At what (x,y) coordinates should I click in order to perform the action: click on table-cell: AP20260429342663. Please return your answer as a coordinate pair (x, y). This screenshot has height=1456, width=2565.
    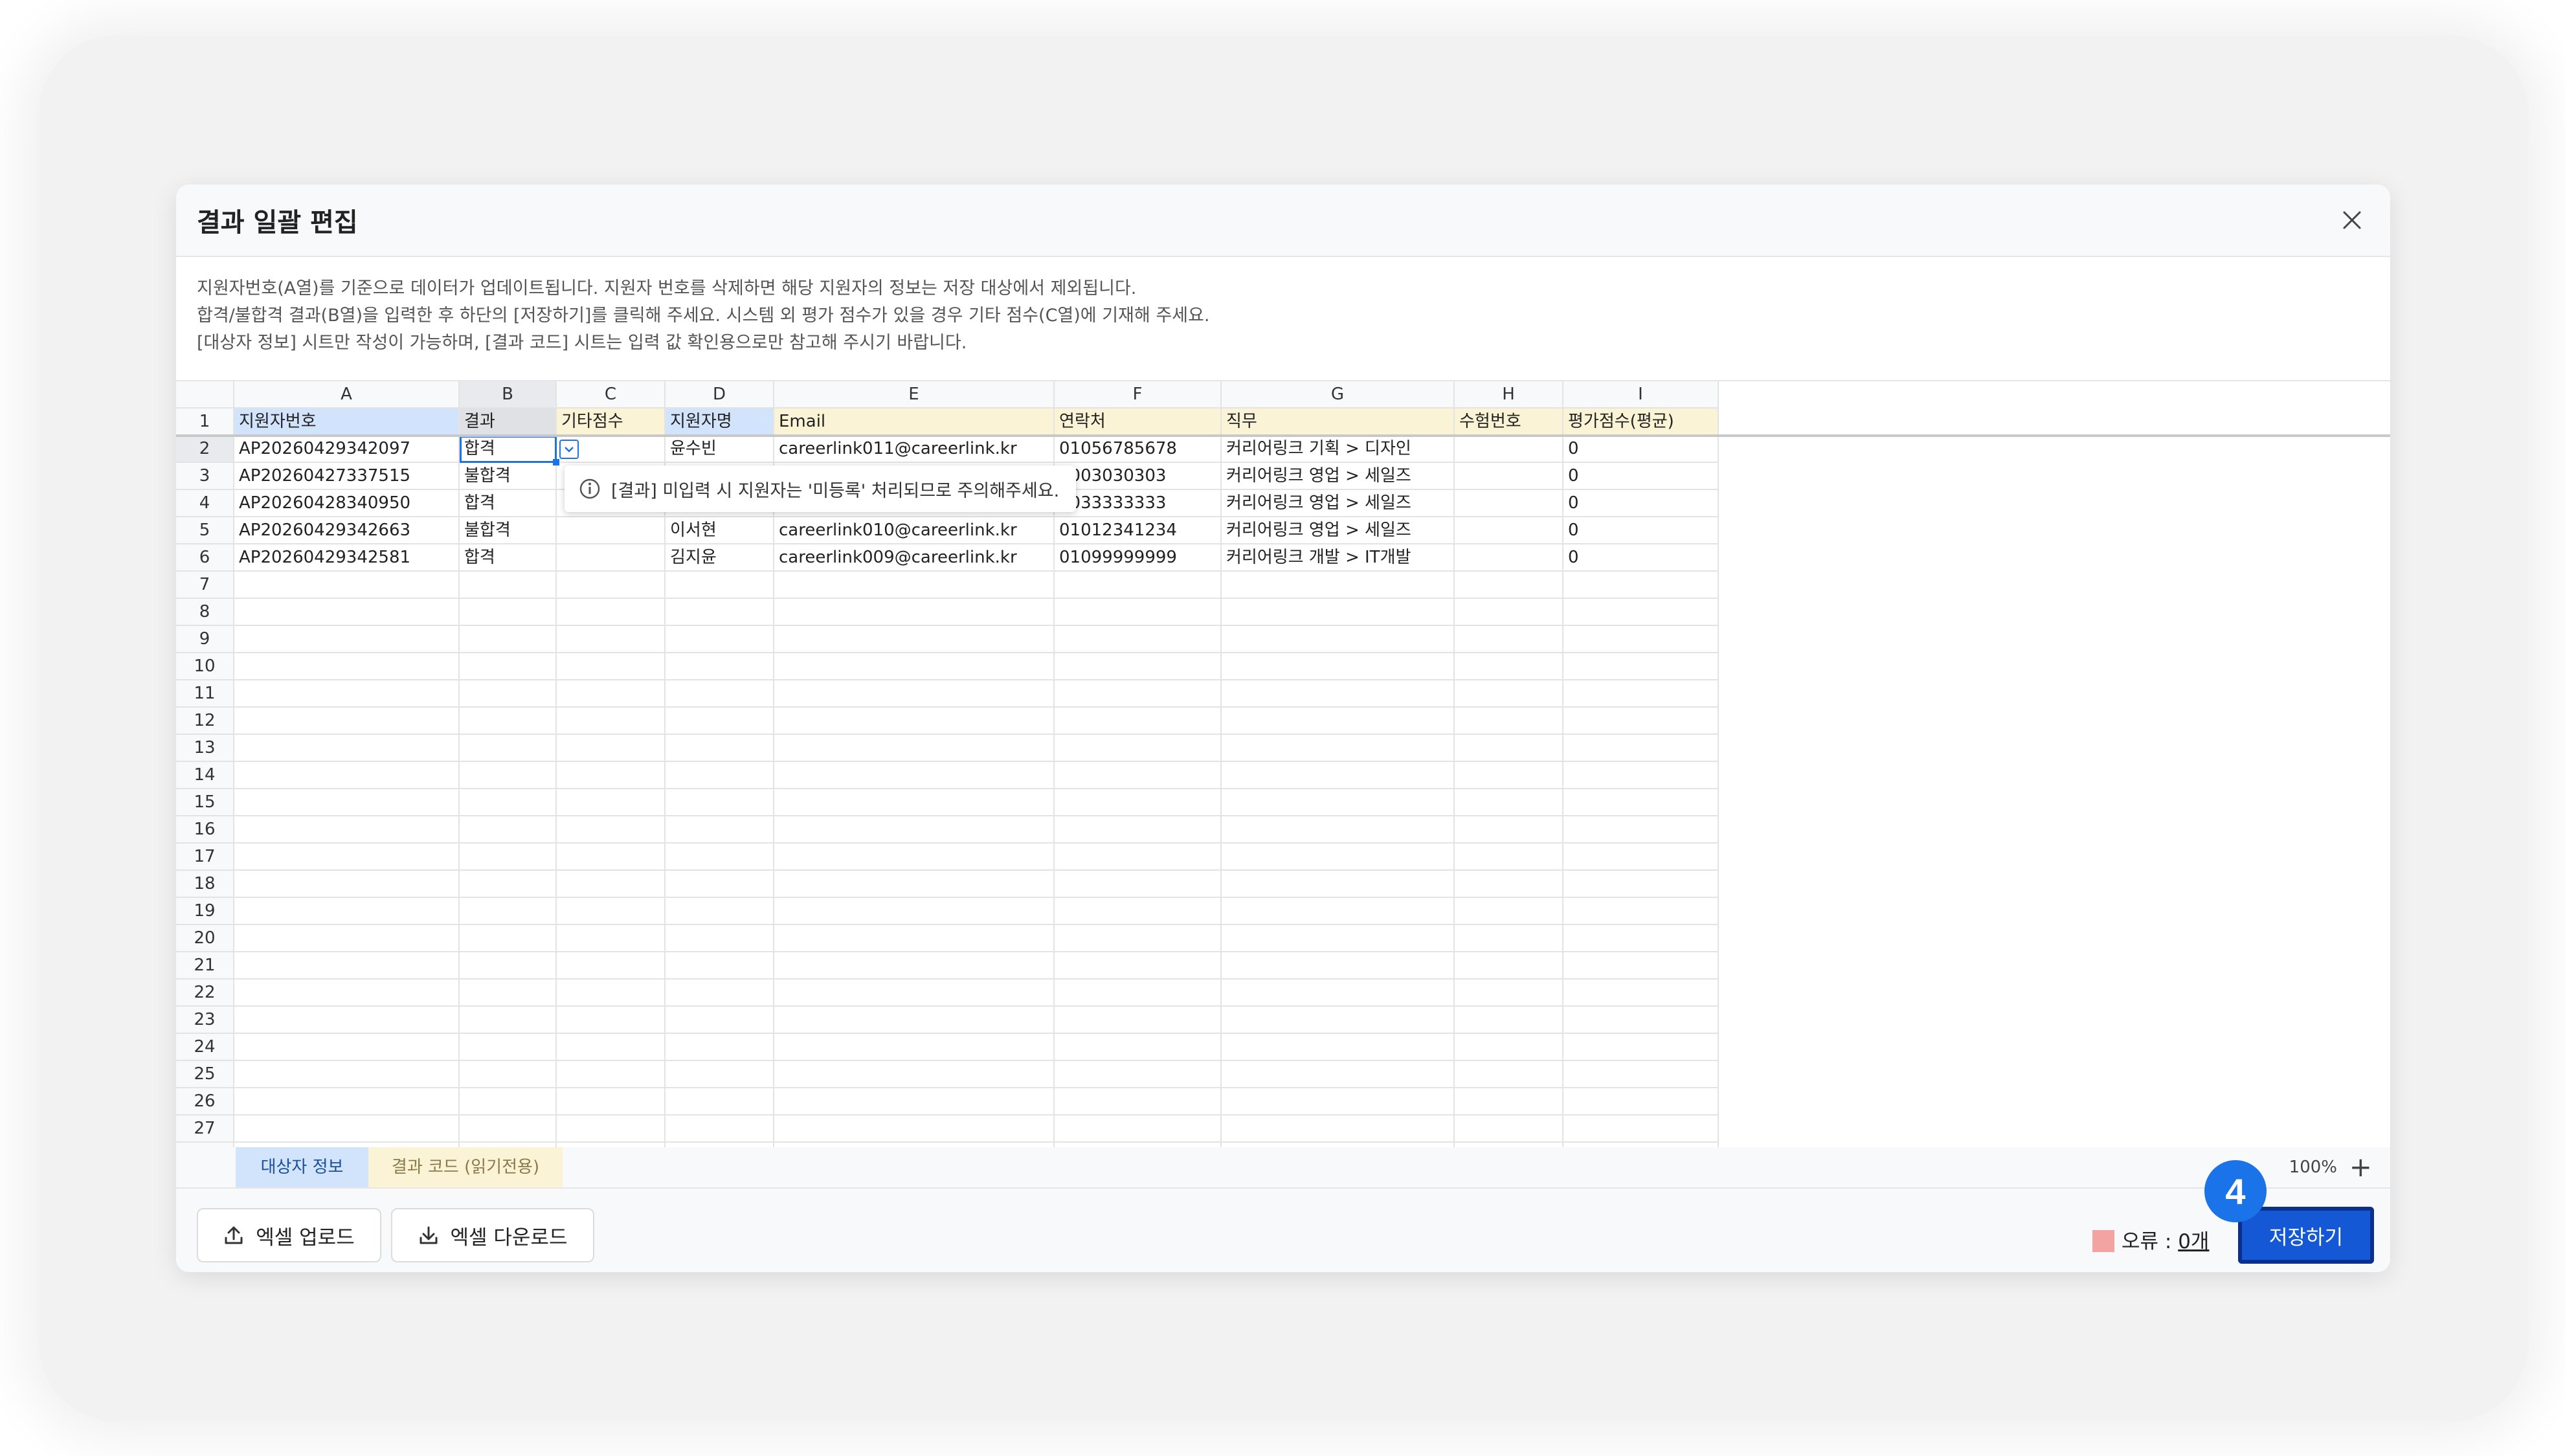
    Looking at the image, I should click on (347, 530).